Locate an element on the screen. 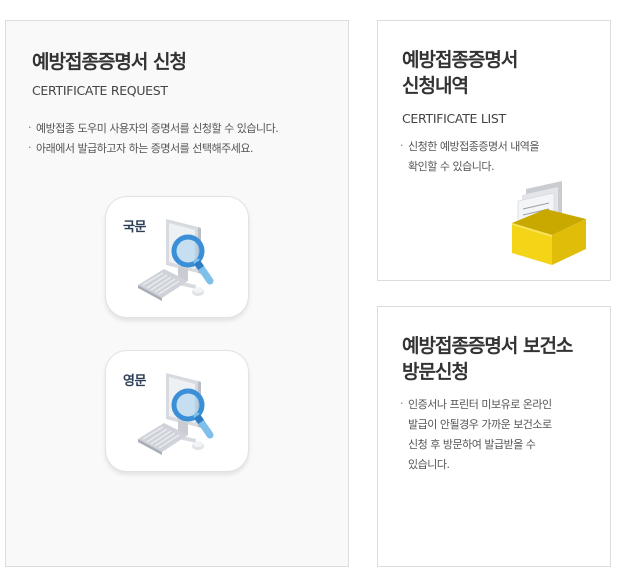 This screenshot has width=622, height=573. request-bullet-1: 예방접종 도우미 사용자의 증명서를 신청할 수 있습니다. is located at coordinates (153, 128).